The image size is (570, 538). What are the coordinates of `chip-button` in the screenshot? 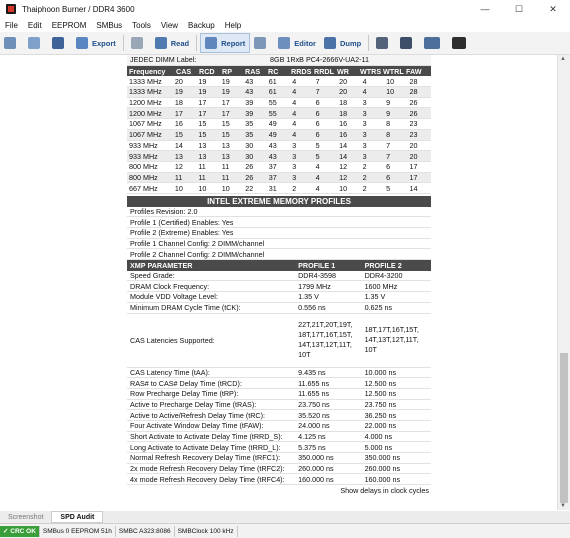 It's located at (408, 43).